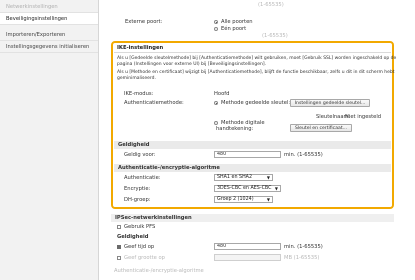 Image resolution: width=415 pixels, height=280 pixels. I want to click on specify-time-unit: min. (1-65535), so click(303, 247).